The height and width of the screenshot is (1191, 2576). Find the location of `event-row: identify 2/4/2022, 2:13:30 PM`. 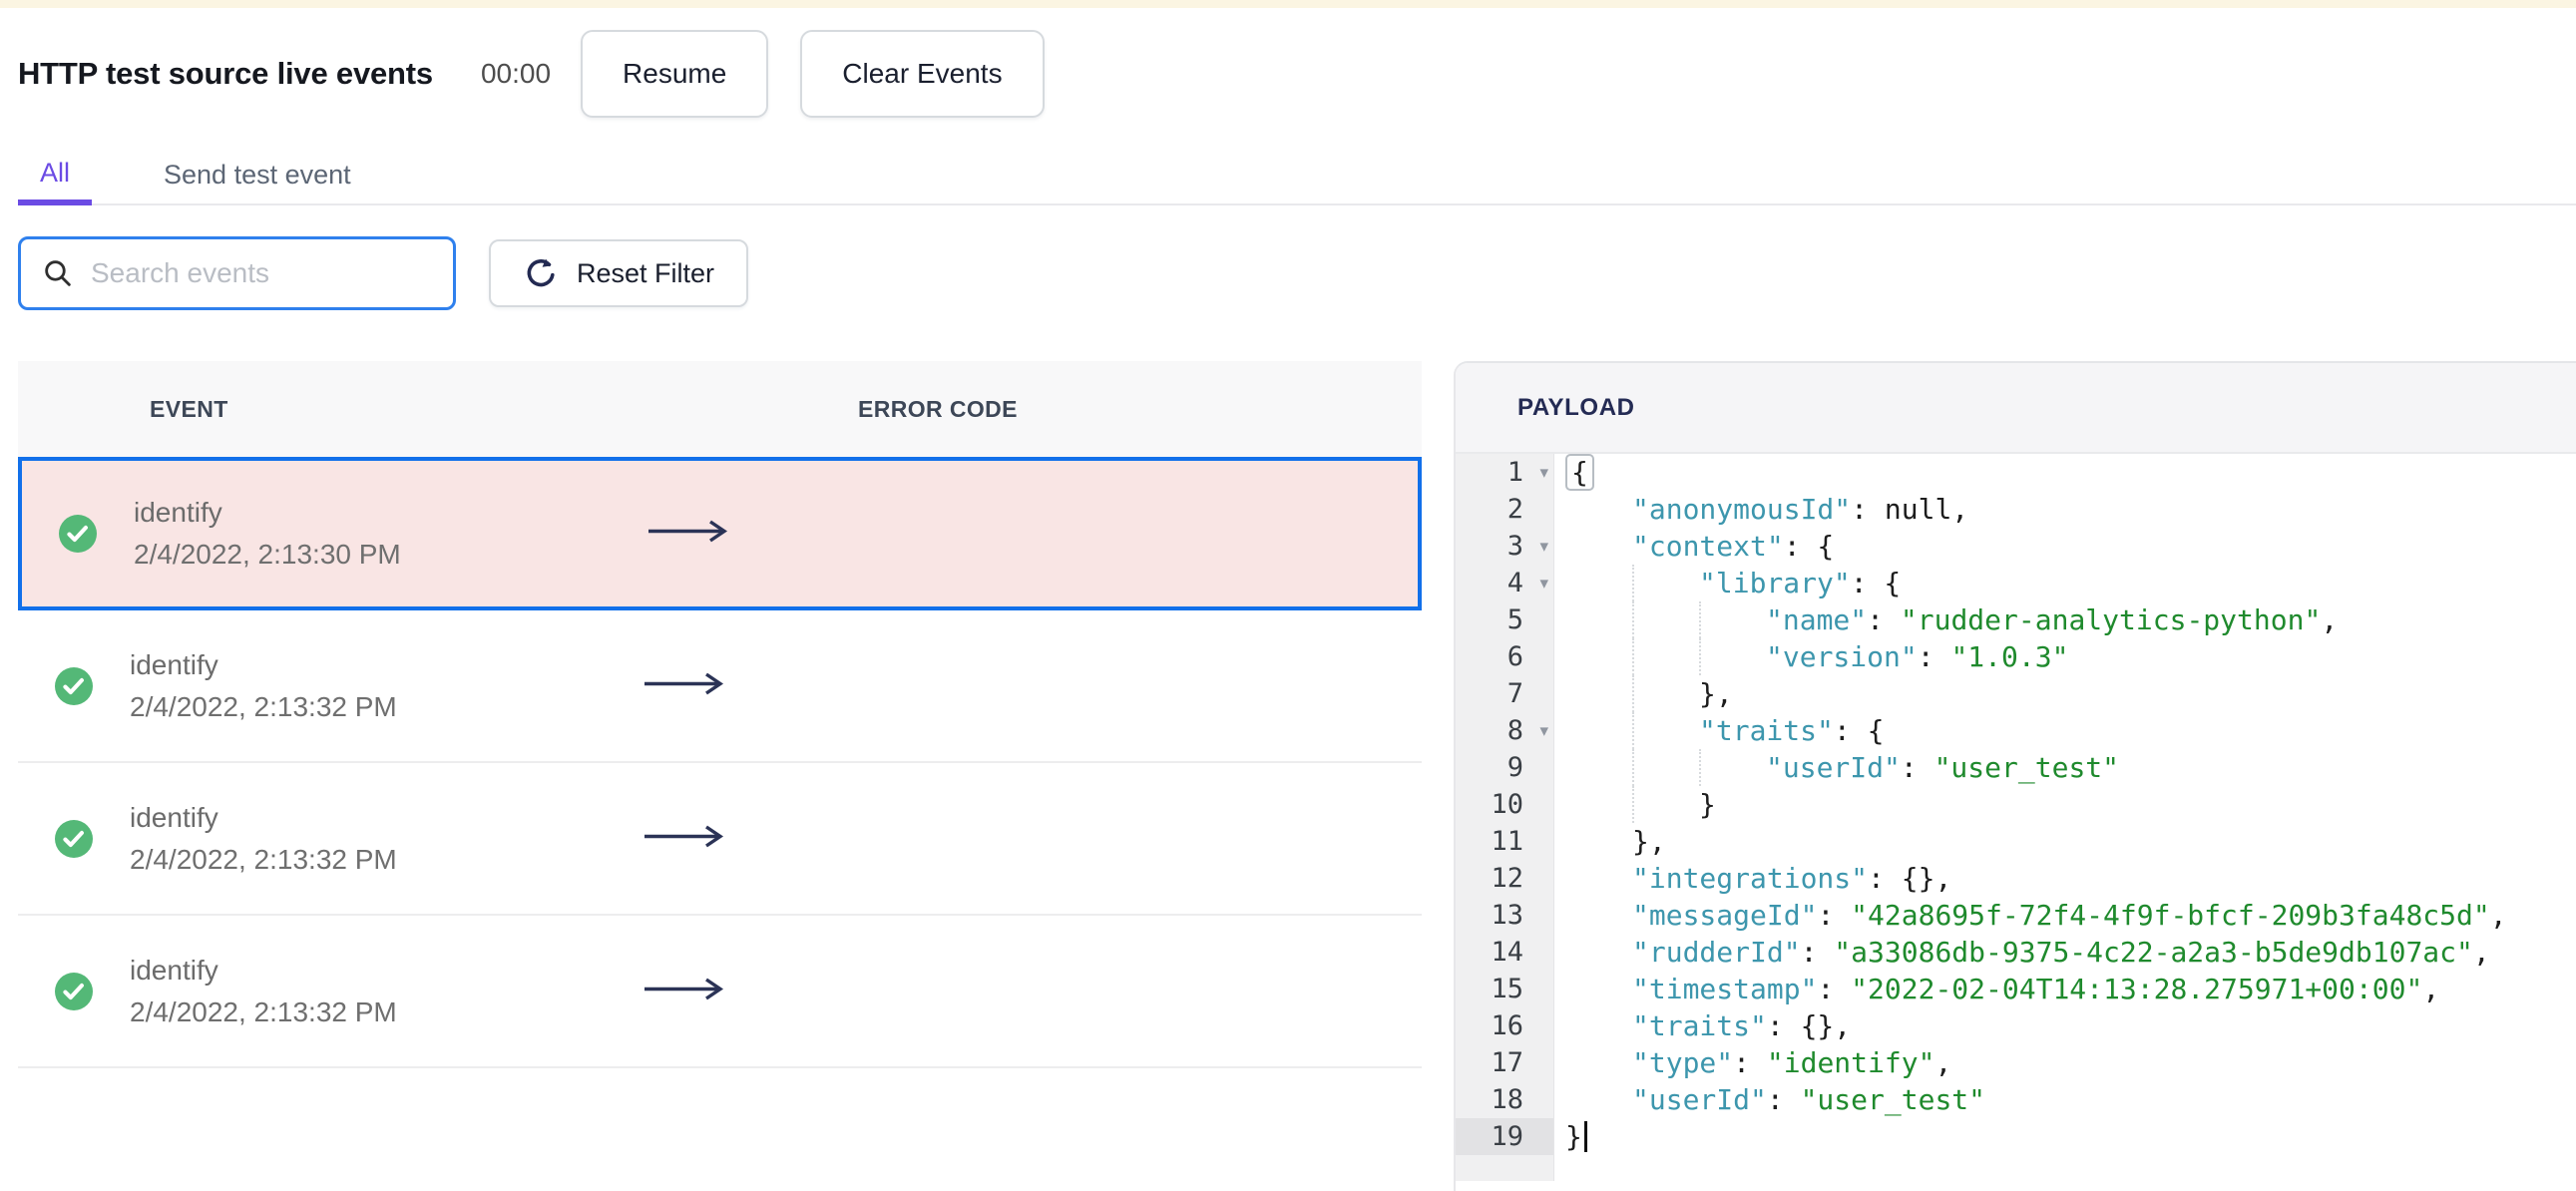

event-row: identify 2/4/2022, 2:13:30 PM is located at coordinates (720, 533).